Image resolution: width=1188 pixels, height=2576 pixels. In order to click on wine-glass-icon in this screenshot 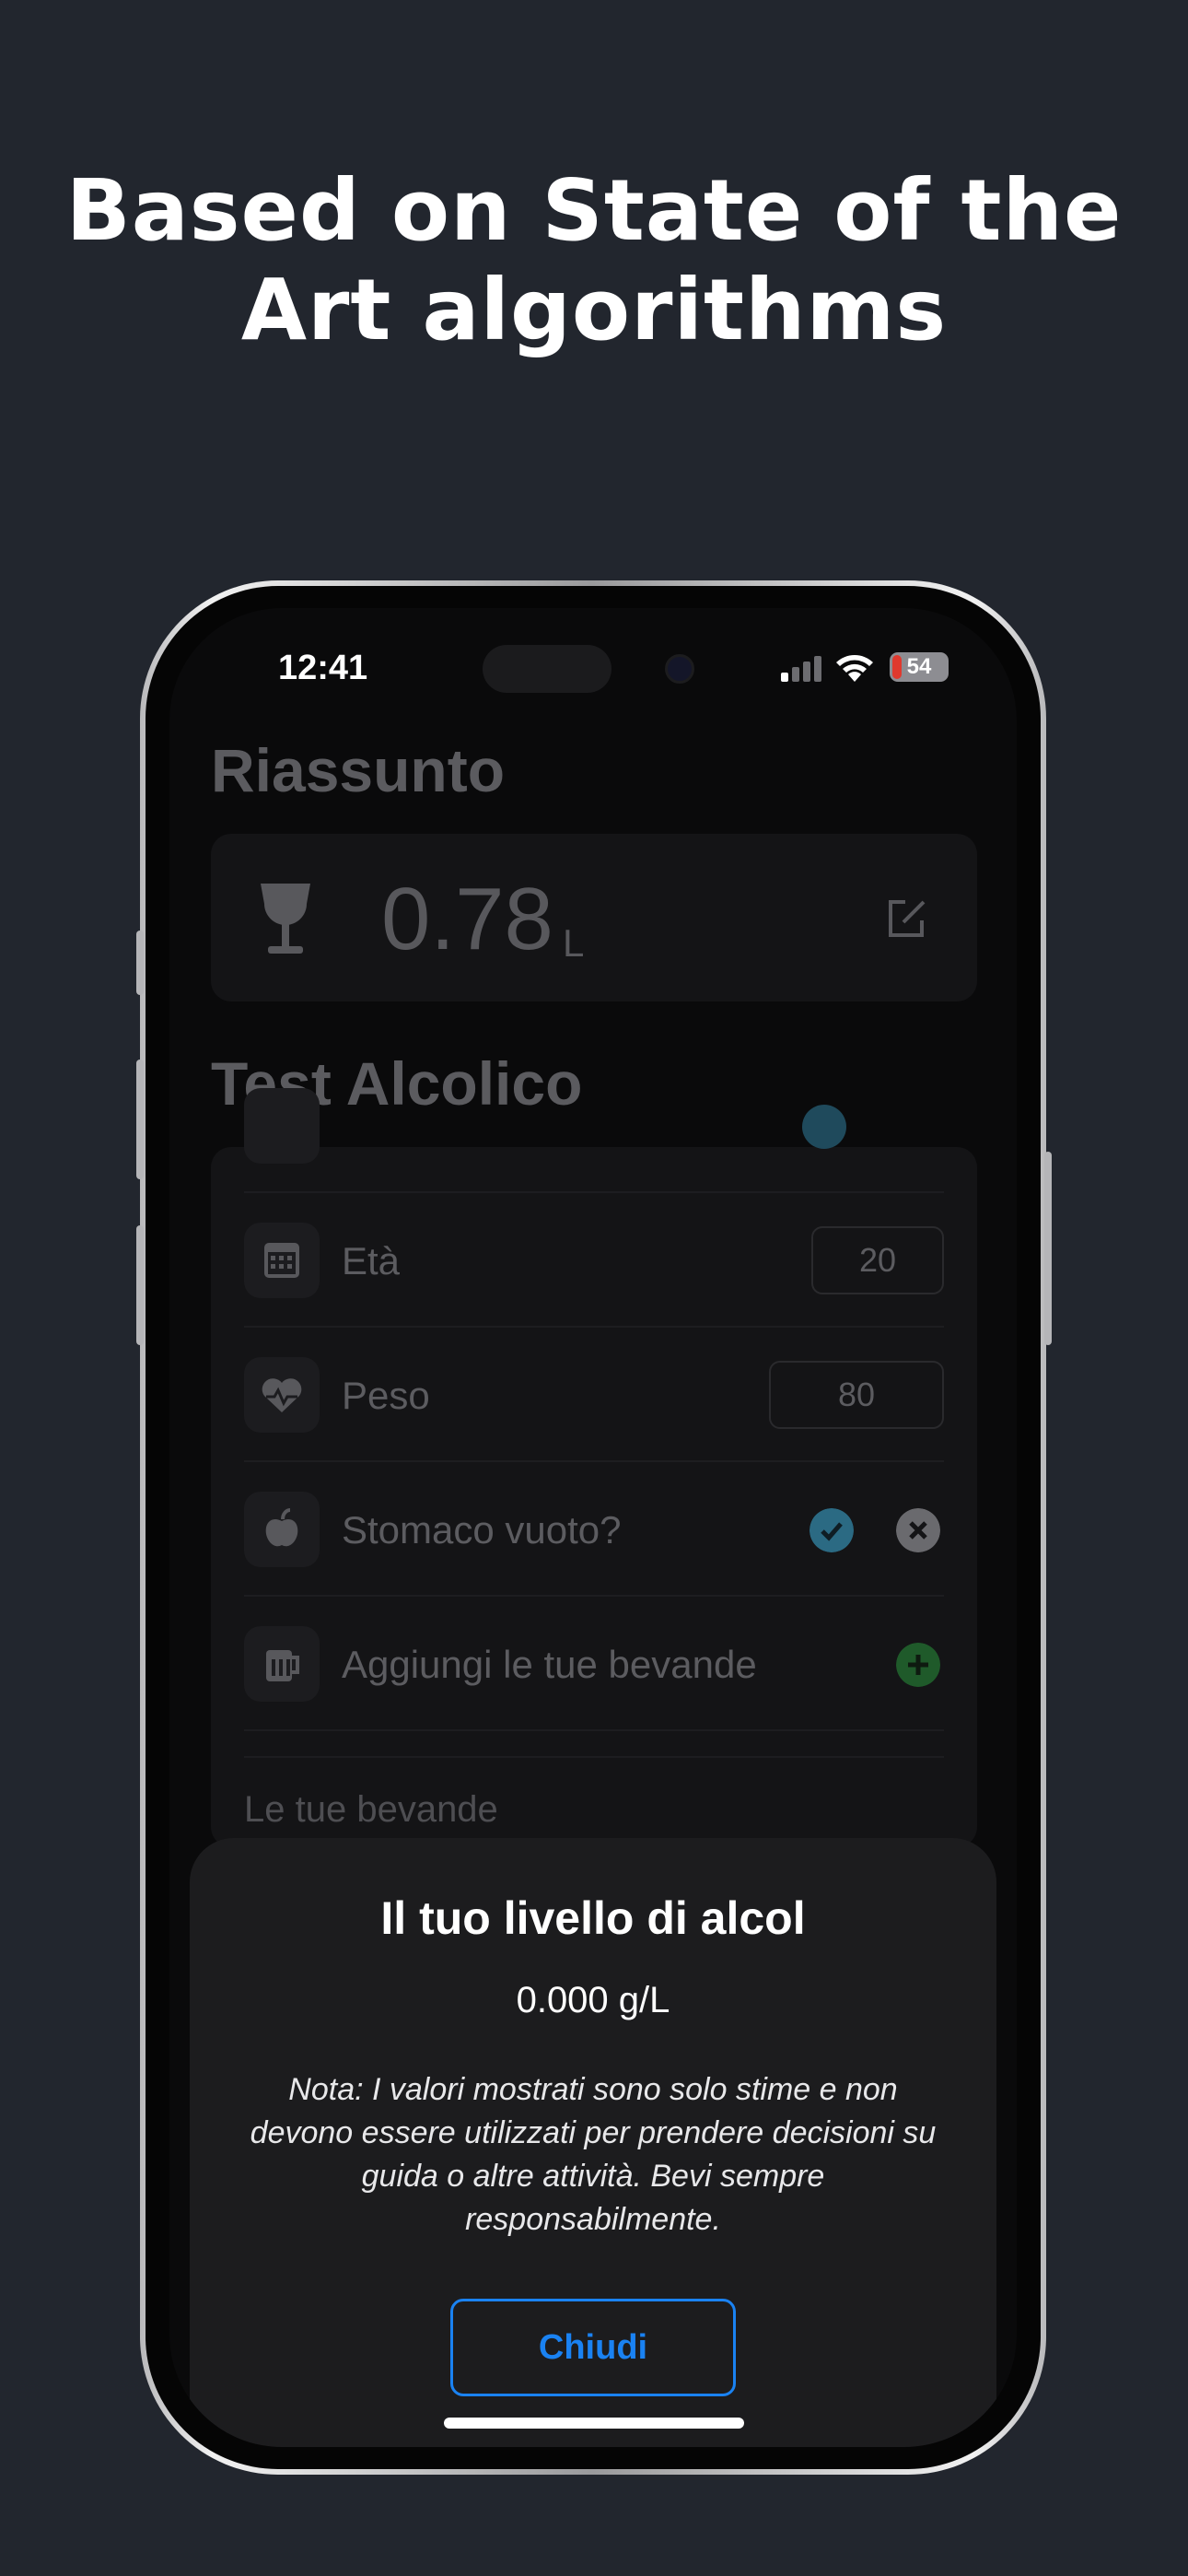, I will do `click(285, 919)`.